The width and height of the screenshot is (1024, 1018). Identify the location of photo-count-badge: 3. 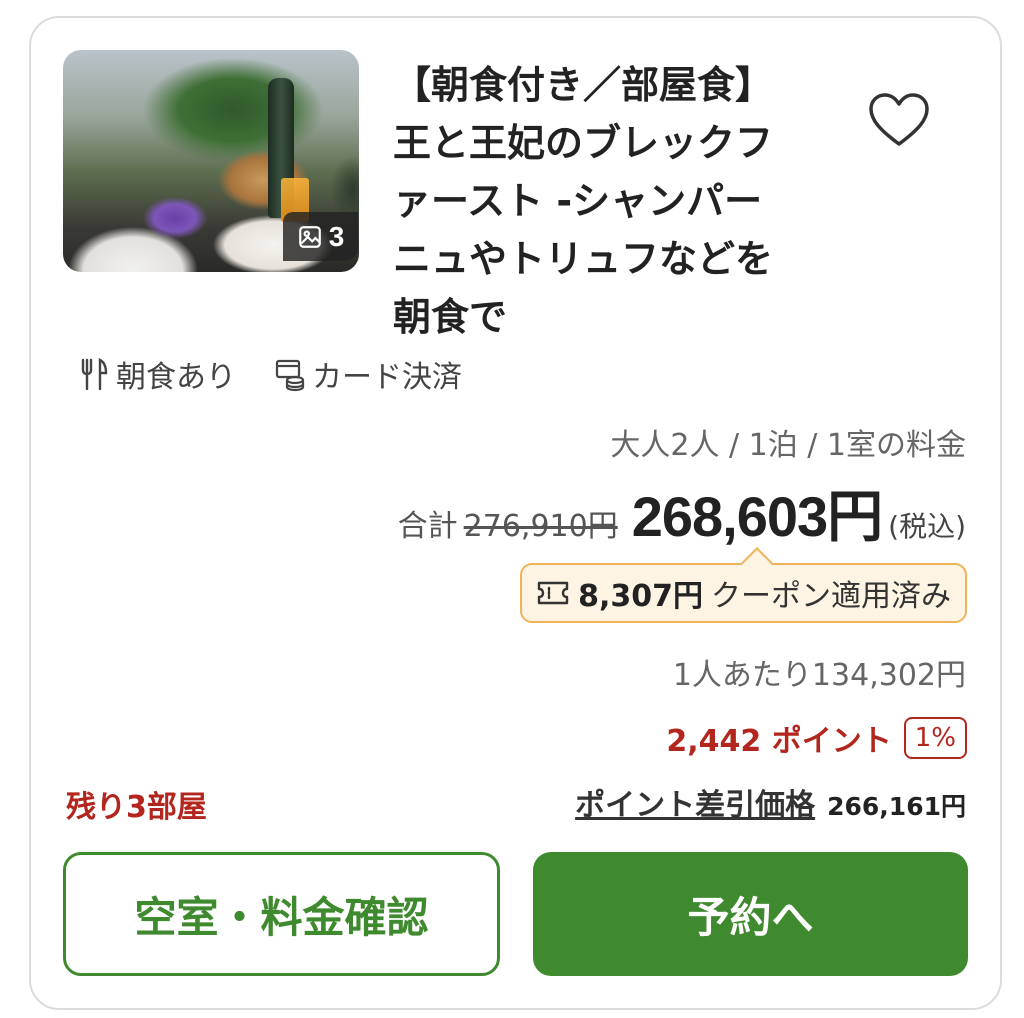
(320, 236).